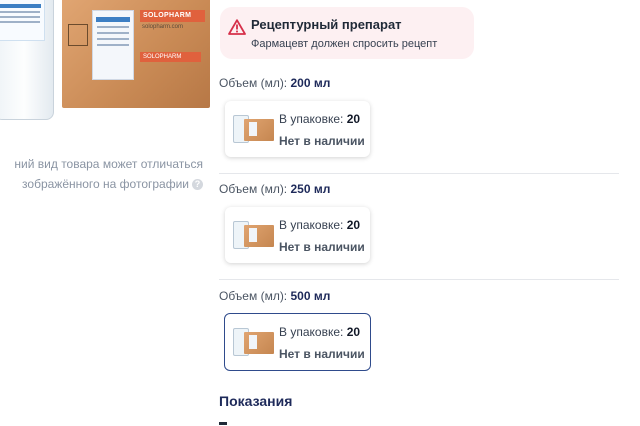 This screenshot has width=640, height=426. Describe the element at coordinates (172, 16) in the screenshot. I see `brand-logo: SOLOPHARM` at that location.